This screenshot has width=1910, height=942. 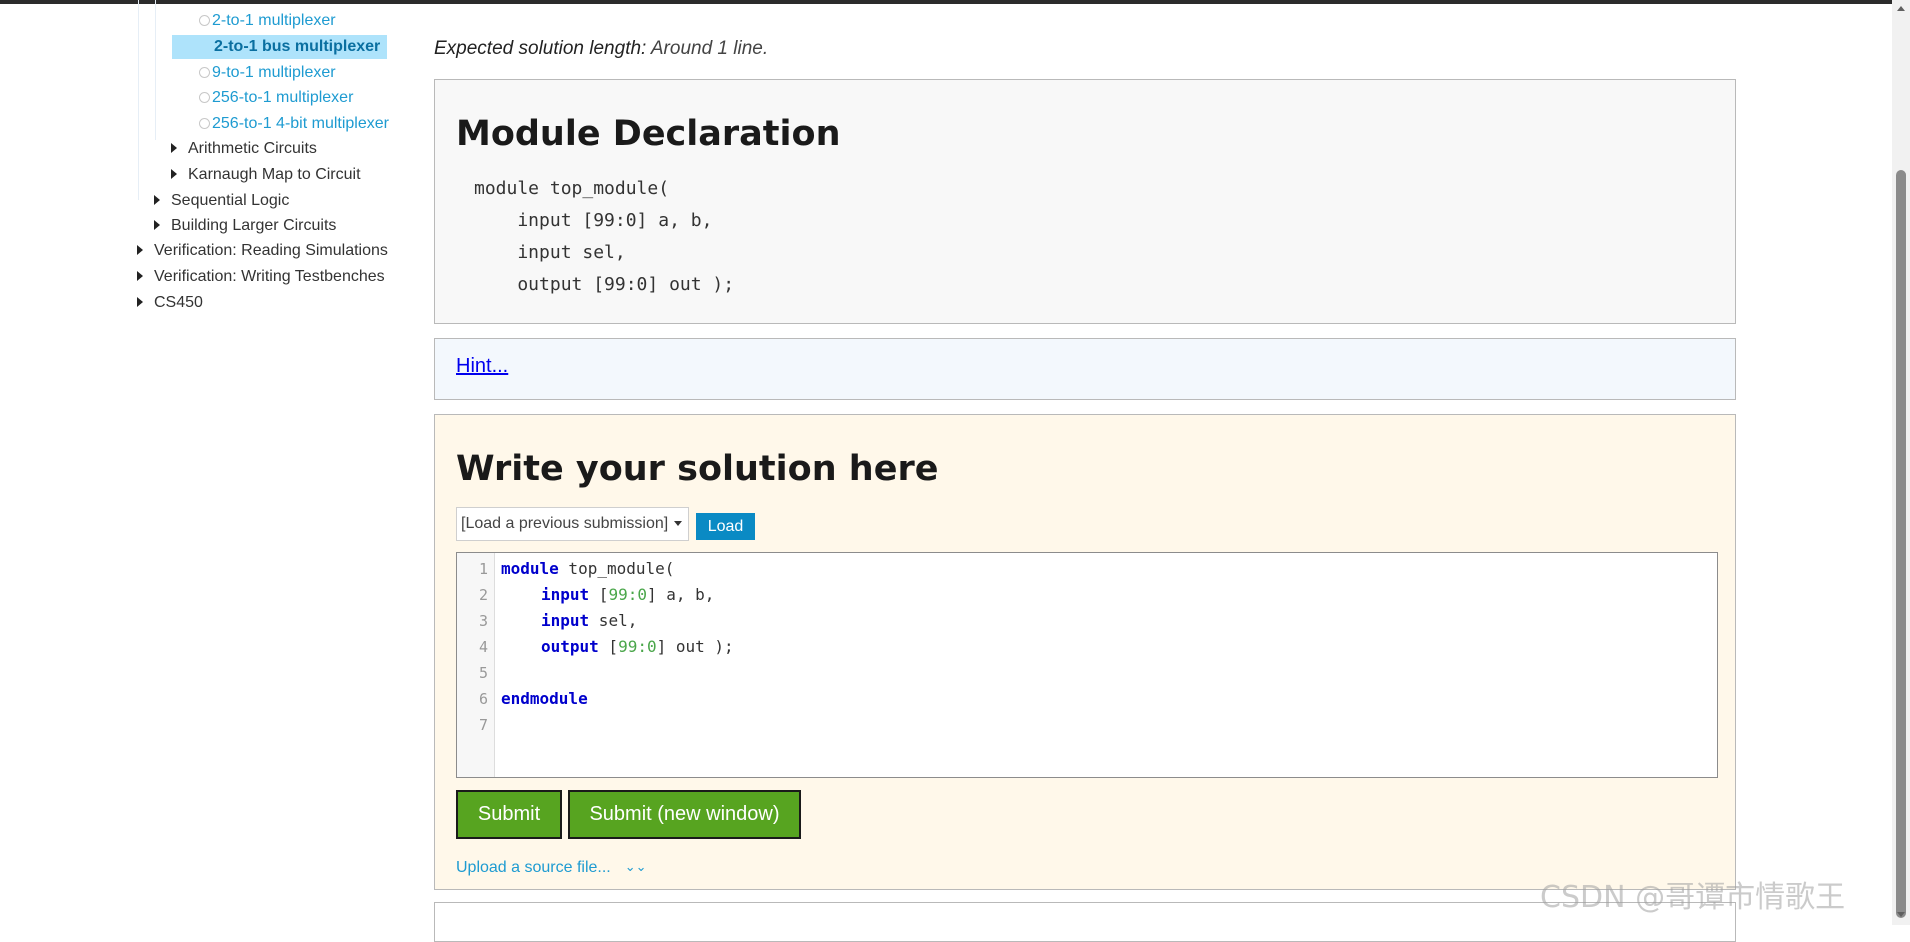 I want to click on previous-submission-select: [Load a previous submission], so click(x=572, y=524).